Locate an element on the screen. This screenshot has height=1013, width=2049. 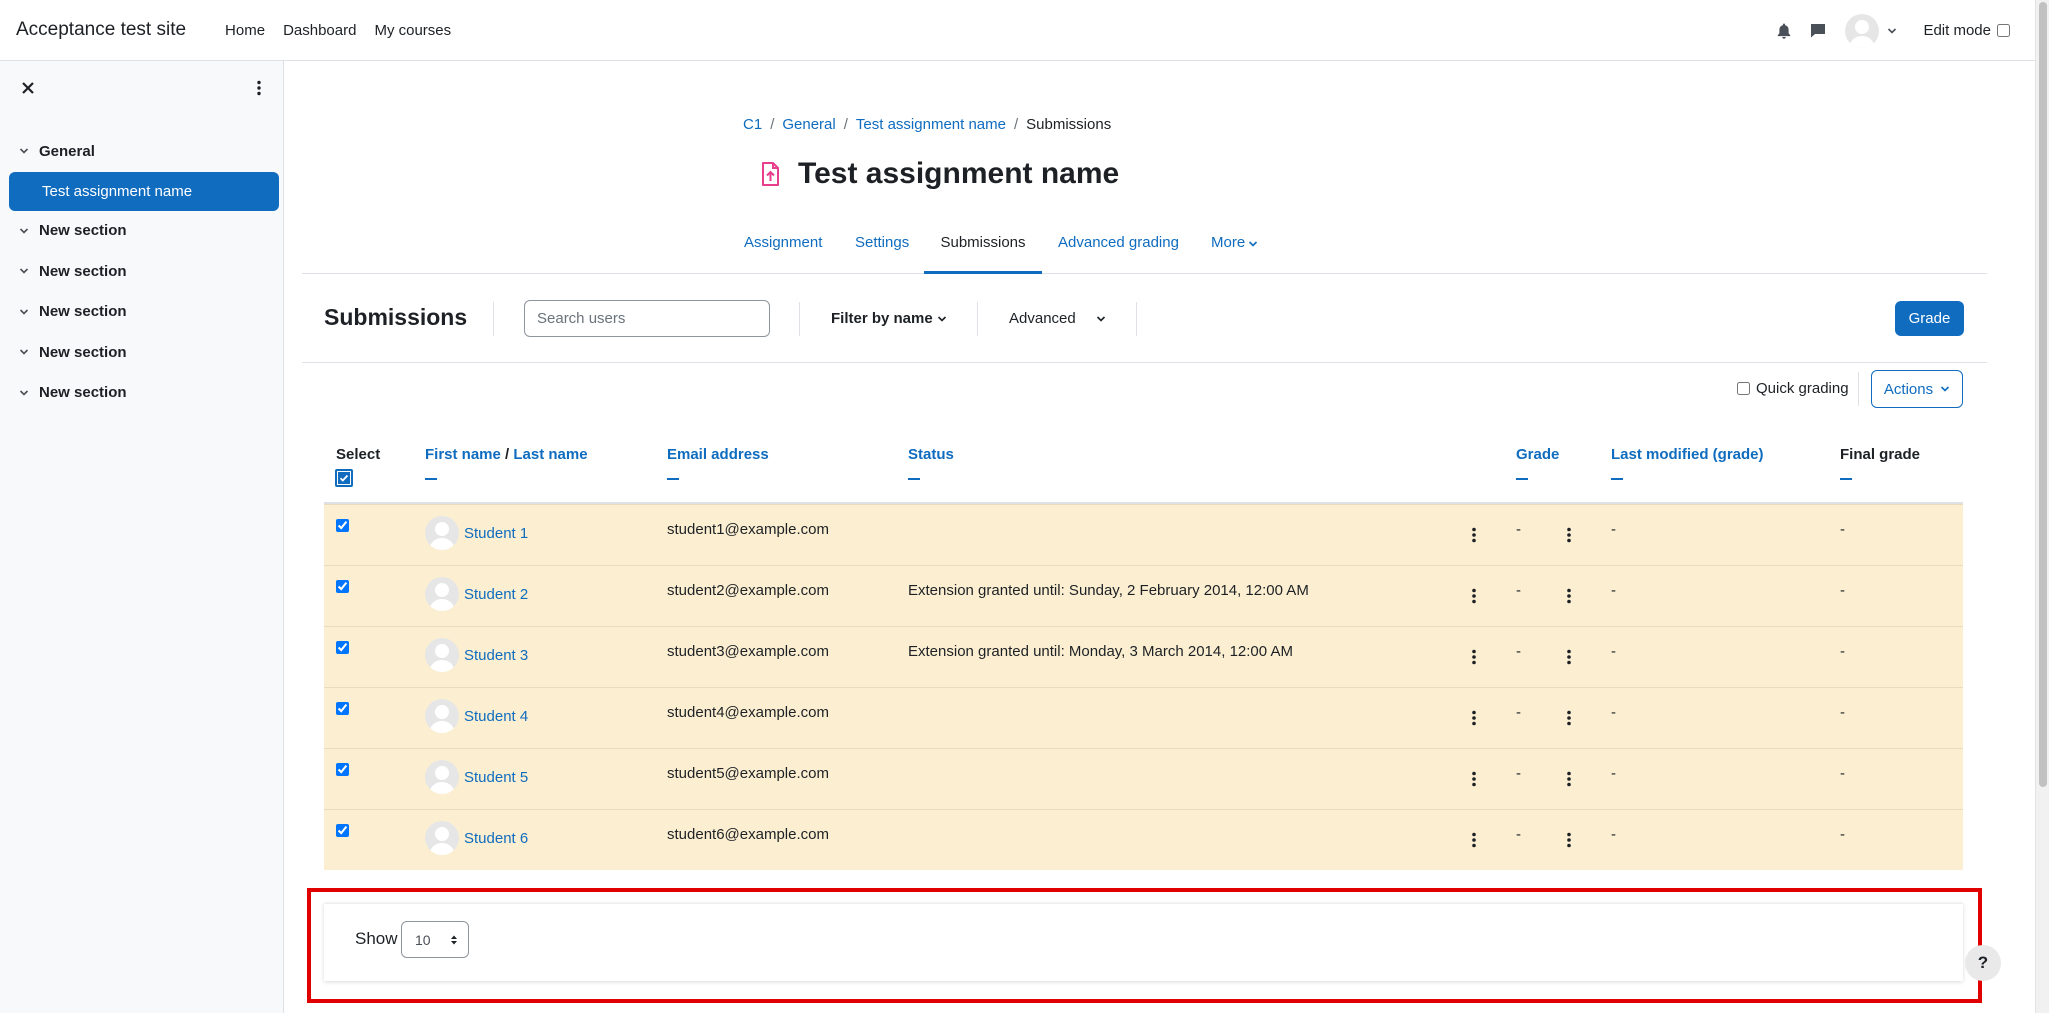
close-drawer-icon is located at coordinates (28, 88).